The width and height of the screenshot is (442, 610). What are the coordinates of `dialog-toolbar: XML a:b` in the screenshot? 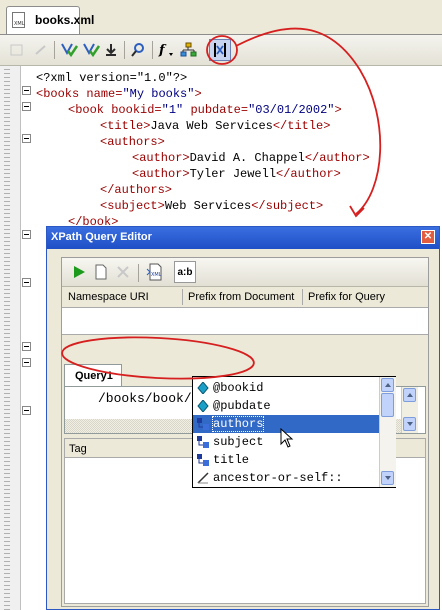 It's located at (245, 272).